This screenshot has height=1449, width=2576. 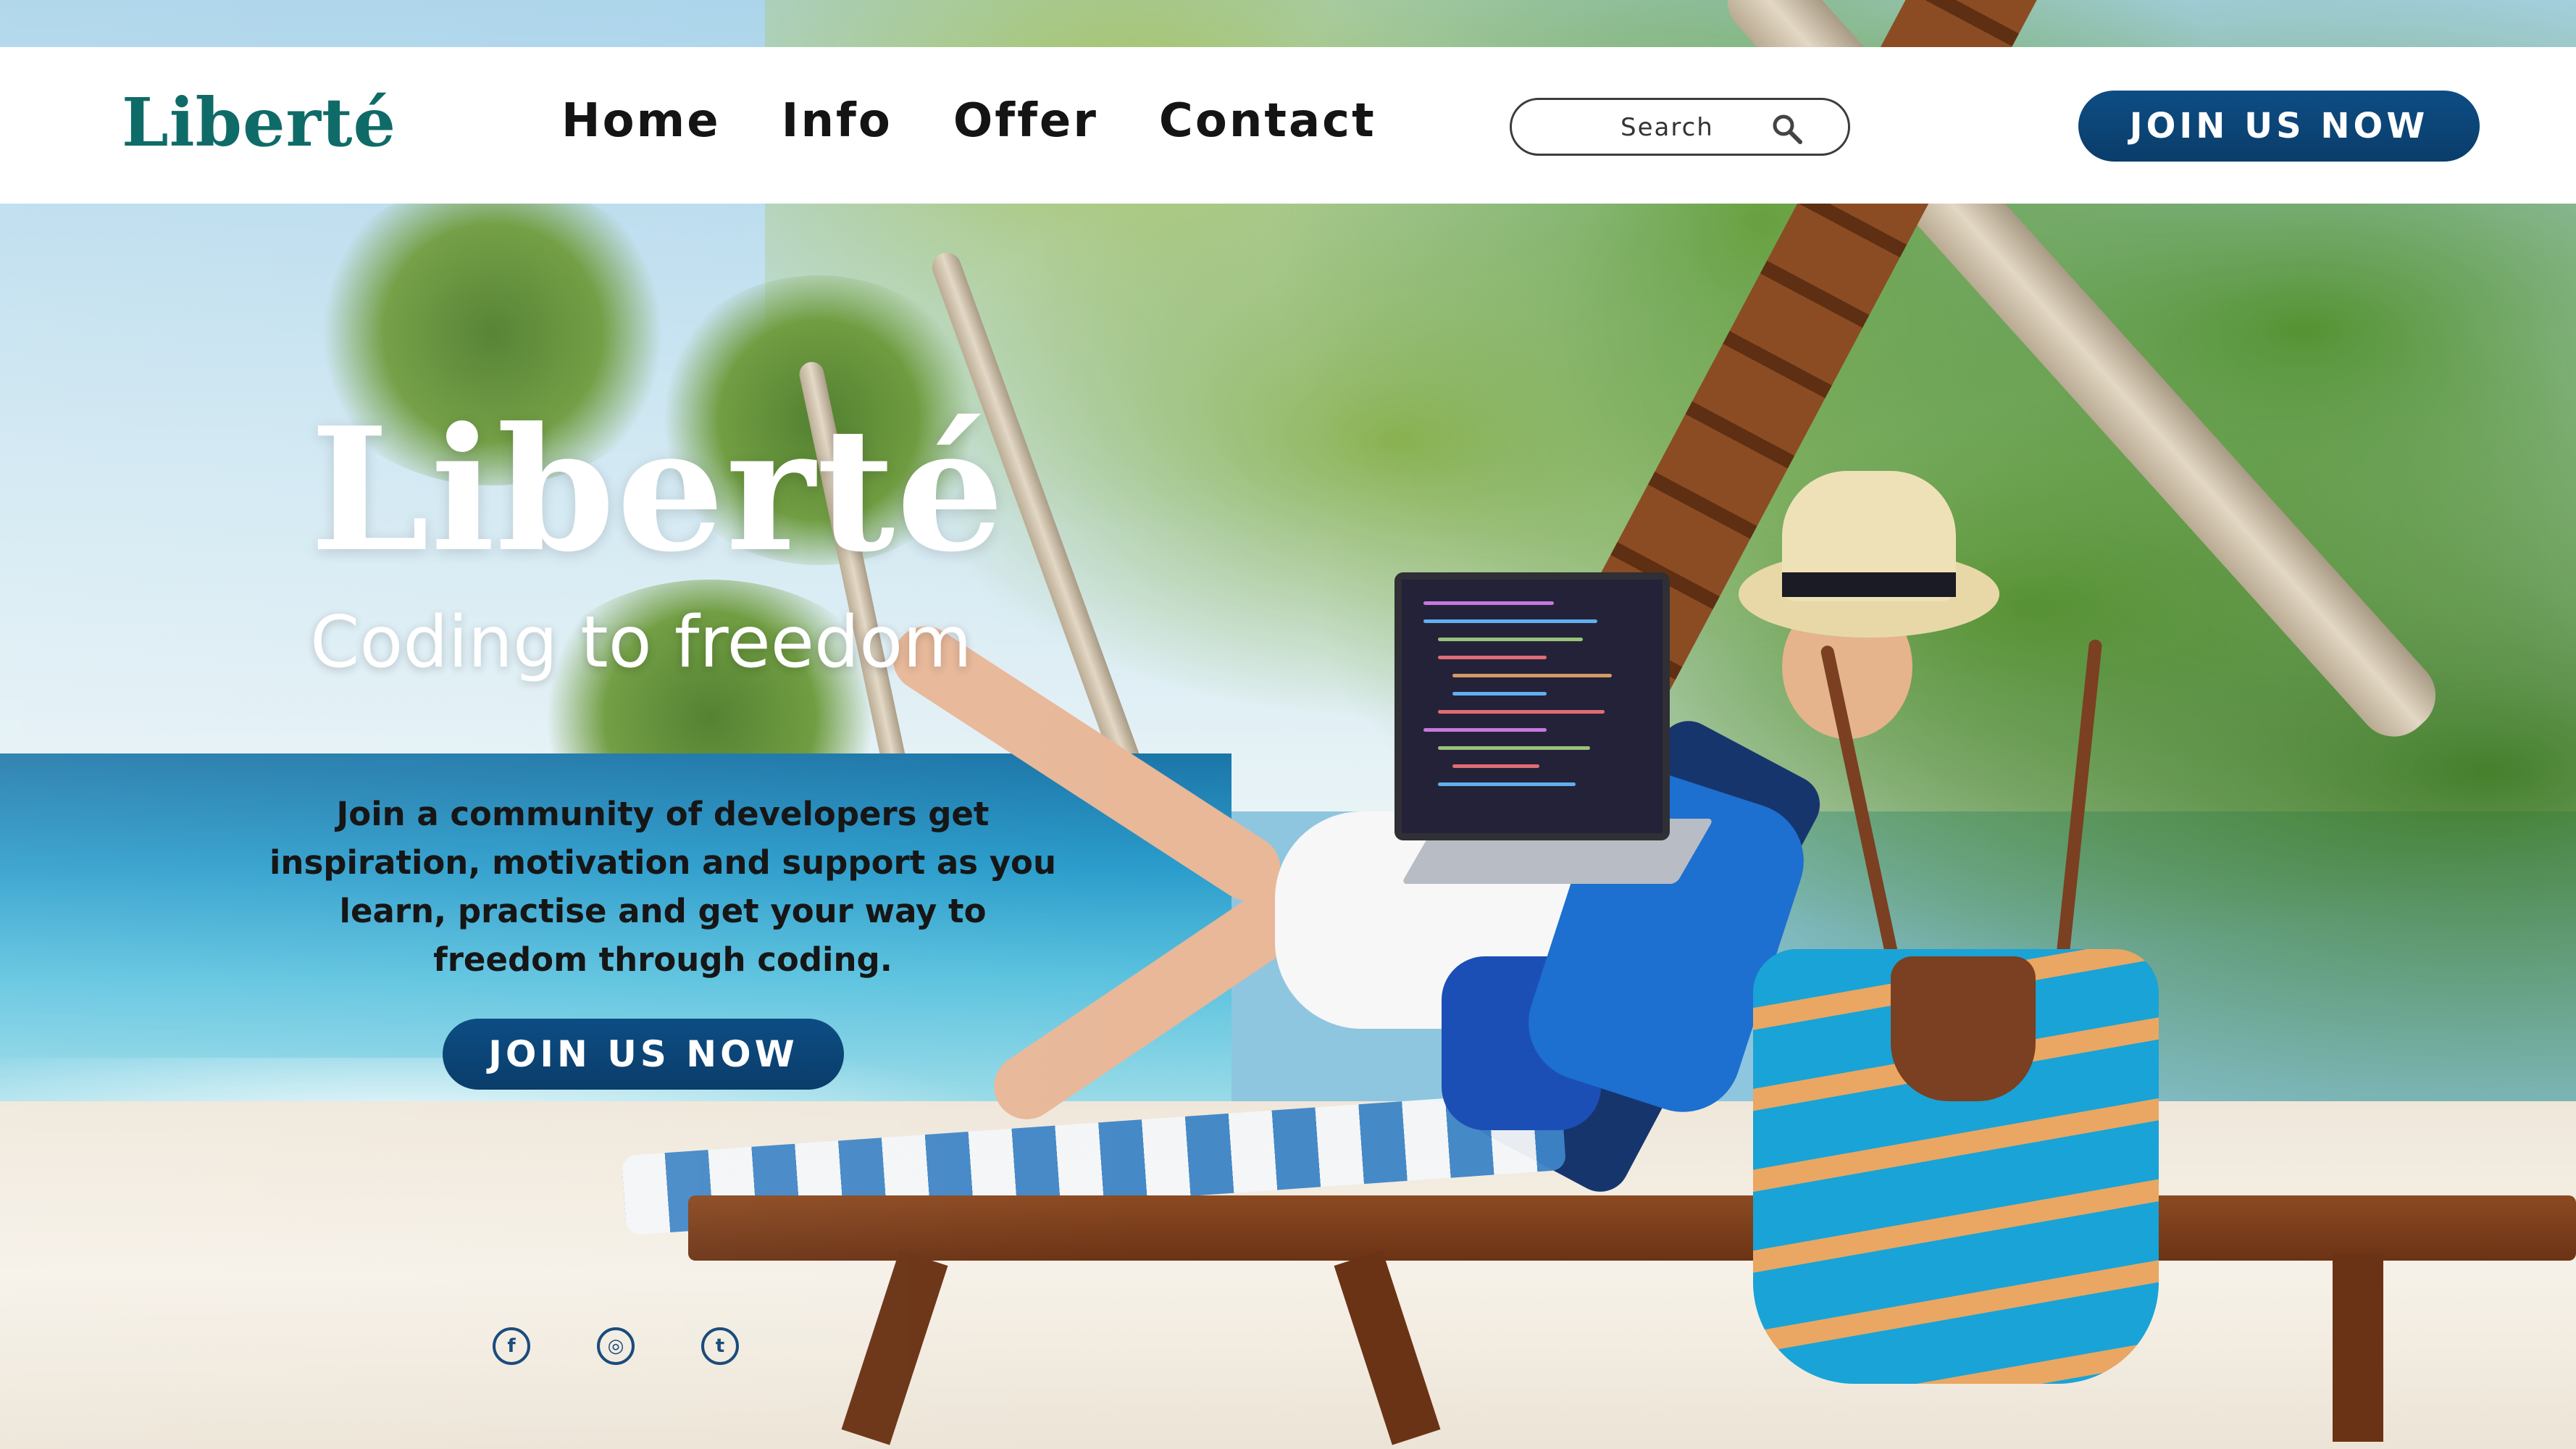 I want to click on logo: Liberté, so click(x=259, y=123).